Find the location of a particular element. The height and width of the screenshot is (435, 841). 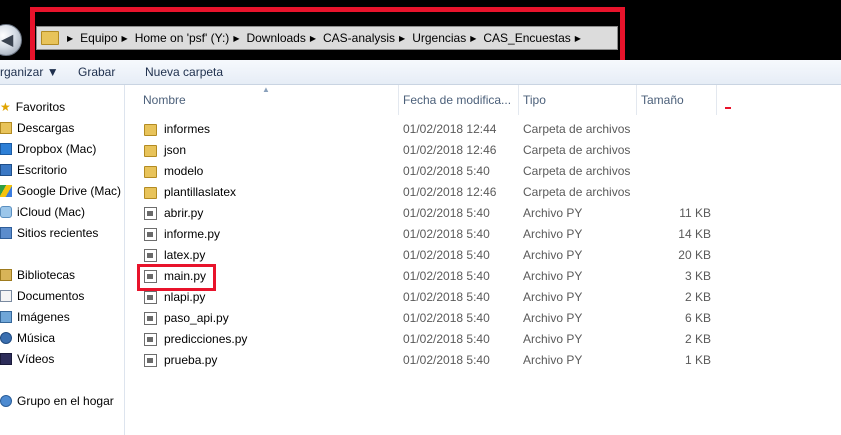

file-row: abrir.py 01/02/2018 5:40 Archivo PY 11 KB is located at coordinates (483, 213).